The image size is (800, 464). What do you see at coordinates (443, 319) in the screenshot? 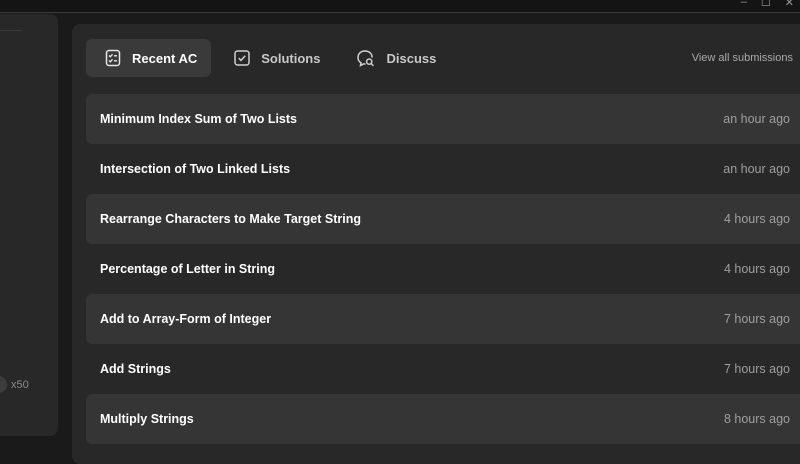
I see `list-item: Add to Array-Form of Integer 7 hours ago` at bounding box center [443, 319].